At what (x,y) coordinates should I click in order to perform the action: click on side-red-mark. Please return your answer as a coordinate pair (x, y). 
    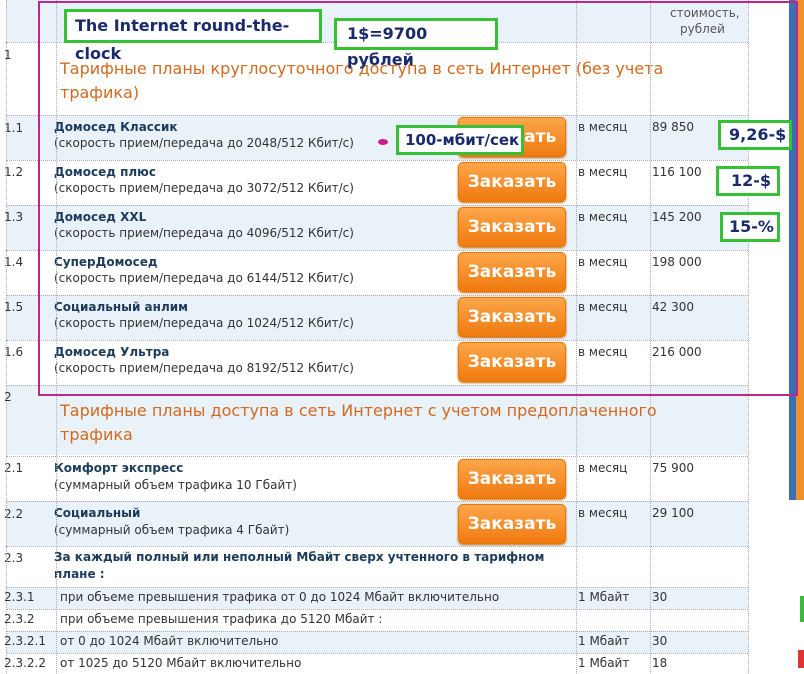
    Looking at the image, I should click on (801, 659).